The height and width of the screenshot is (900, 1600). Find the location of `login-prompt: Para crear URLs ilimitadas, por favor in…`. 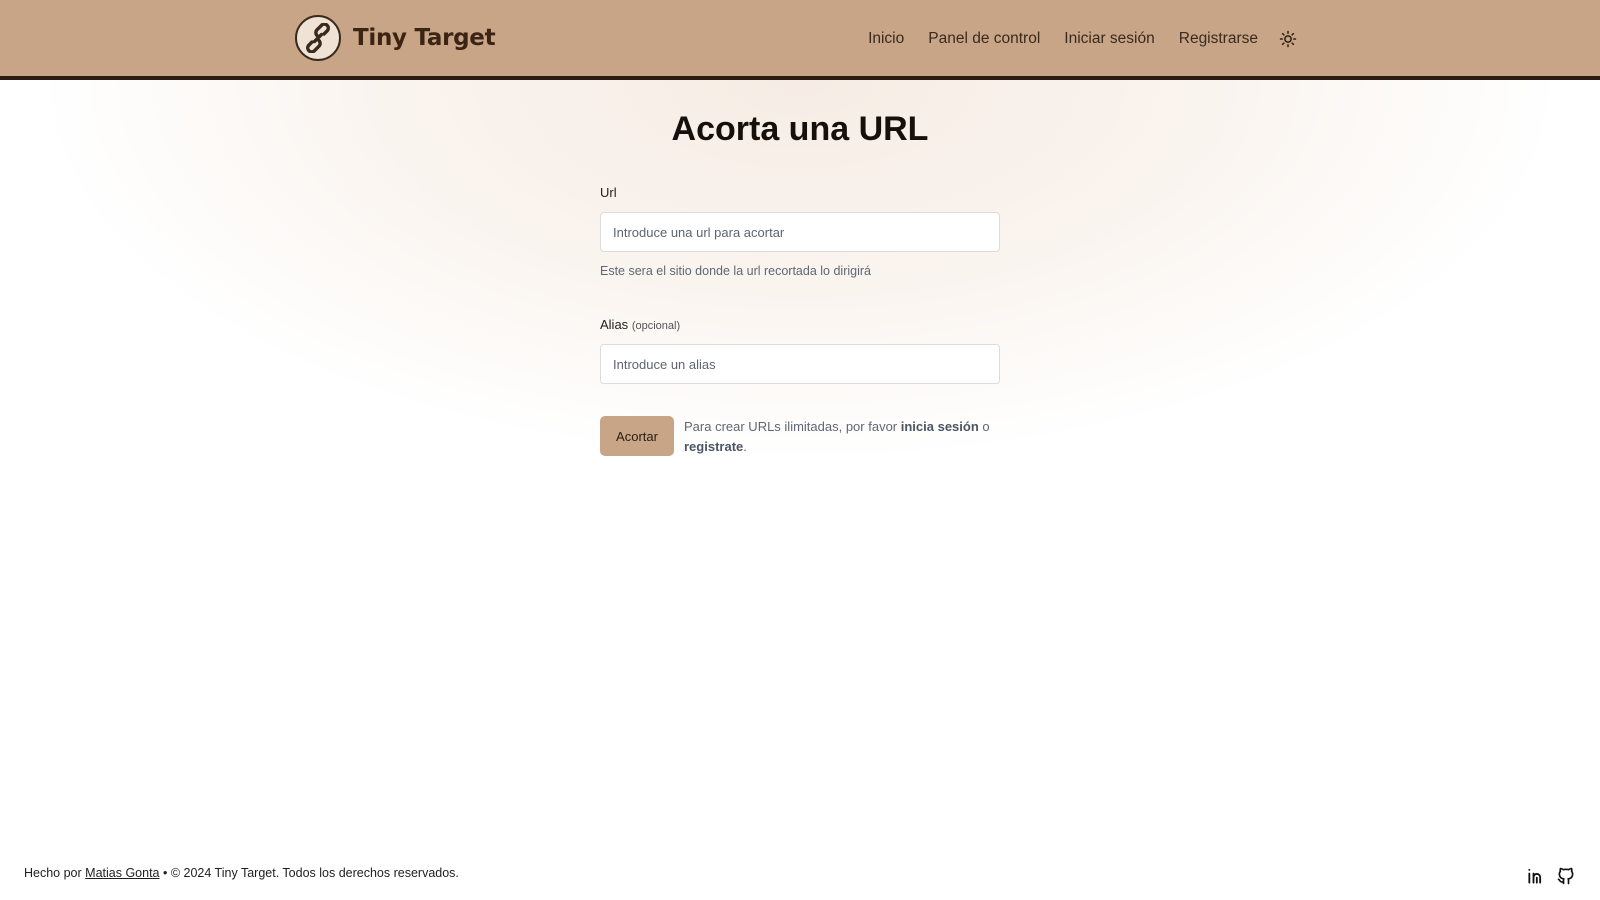

login-prompt: Para crear URLs ilimitadas, por favor in… is located at coordinates (839, 436).